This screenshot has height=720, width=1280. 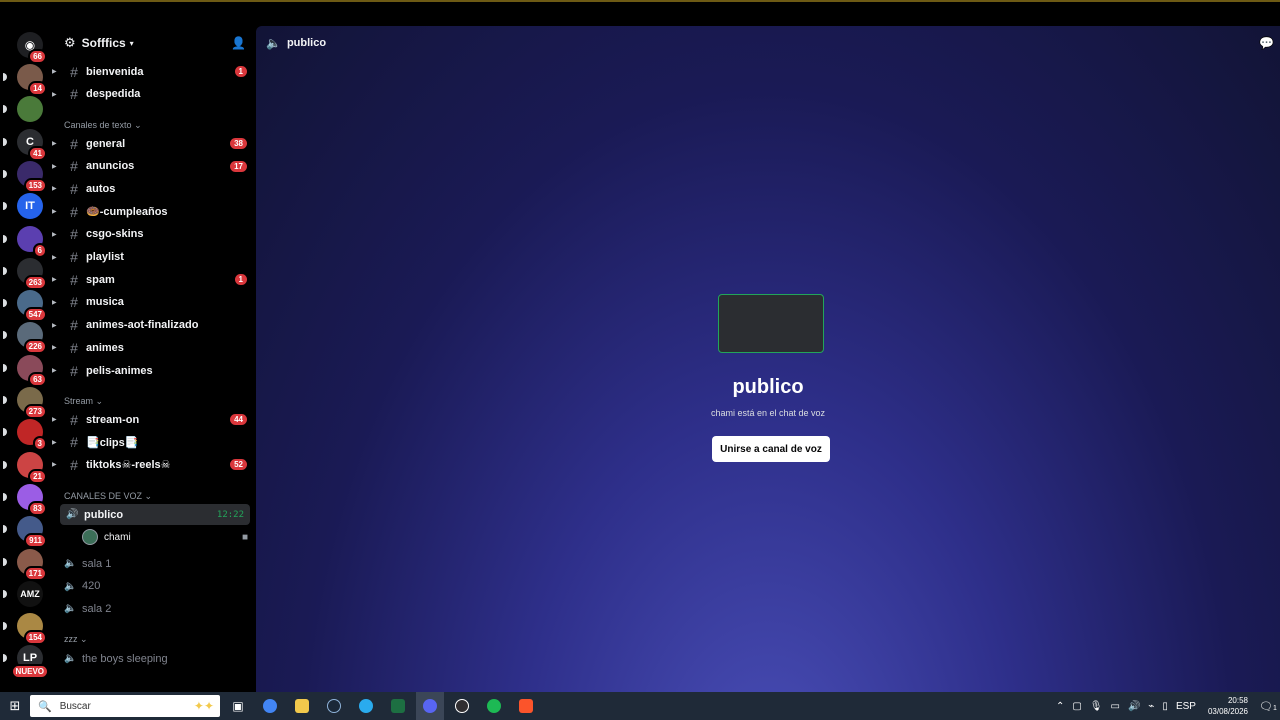 I want to click on server-icon: 3, so click(x=32, y=435).